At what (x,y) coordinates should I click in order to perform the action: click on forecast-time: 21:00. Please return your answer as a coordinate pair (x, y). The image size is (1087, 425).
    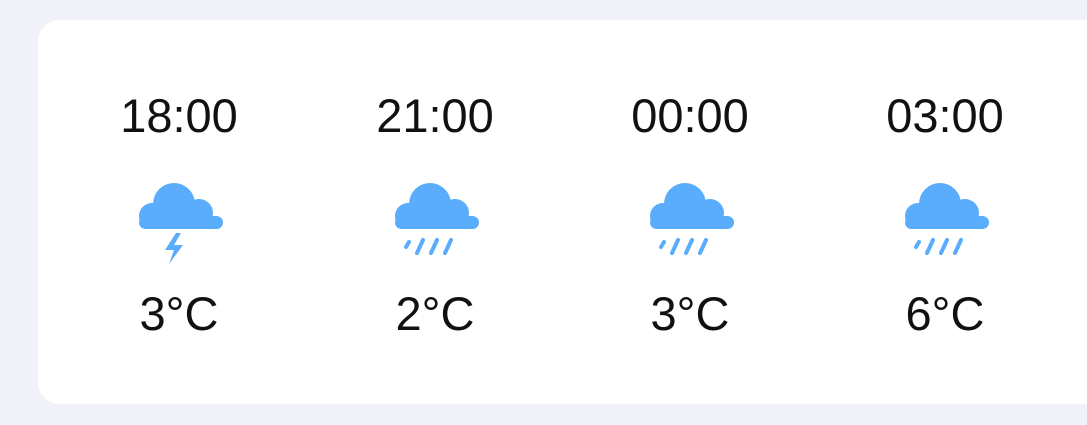
    Looking at the image, I should click on (435, 115).